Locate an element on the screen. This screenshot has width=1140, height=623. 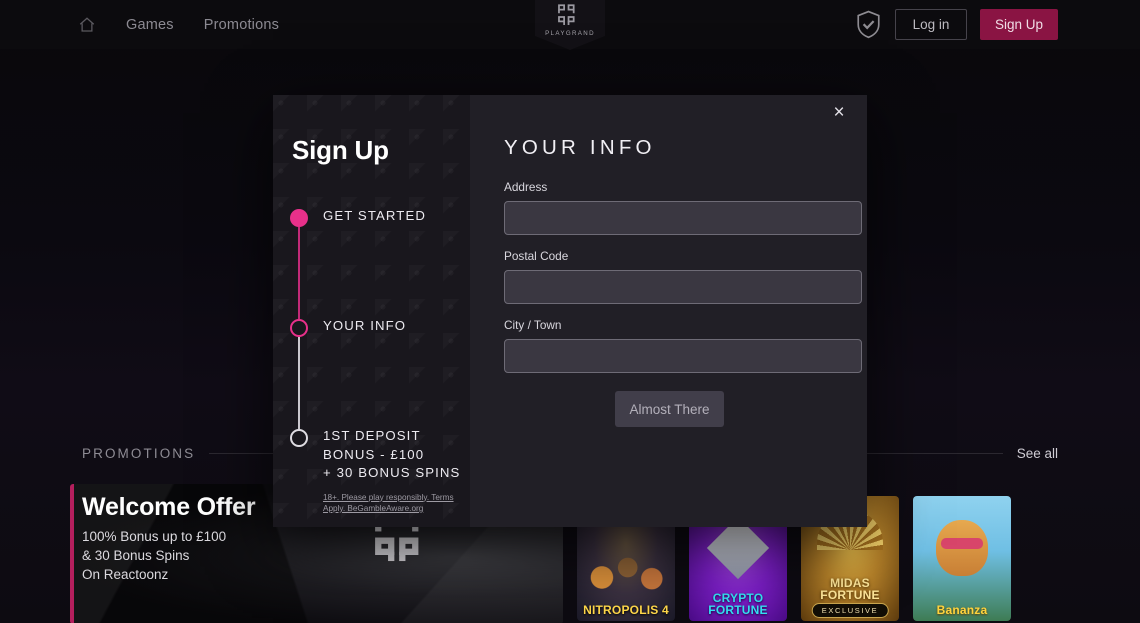
field-city-town: City / Town is located at coordinates (683, 345).